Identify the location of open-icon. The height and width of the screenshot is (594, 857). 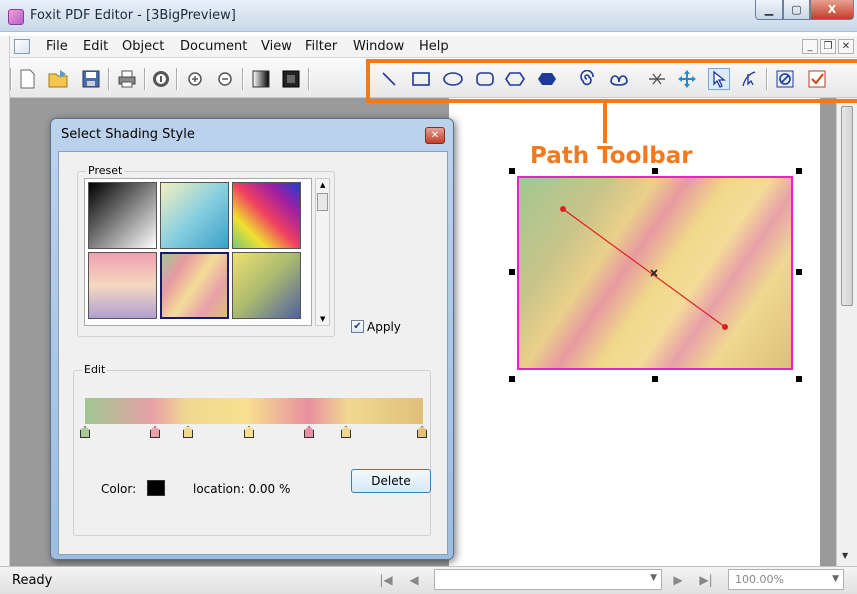
(59, 79).